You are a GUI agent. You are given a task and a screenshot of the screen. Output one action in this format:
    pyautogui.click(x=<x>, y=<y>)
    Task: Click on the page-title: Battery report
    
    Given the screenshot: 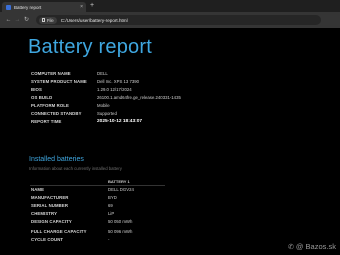 What is the action you would take?
    pyautogui.click(x=90, y=47)
    